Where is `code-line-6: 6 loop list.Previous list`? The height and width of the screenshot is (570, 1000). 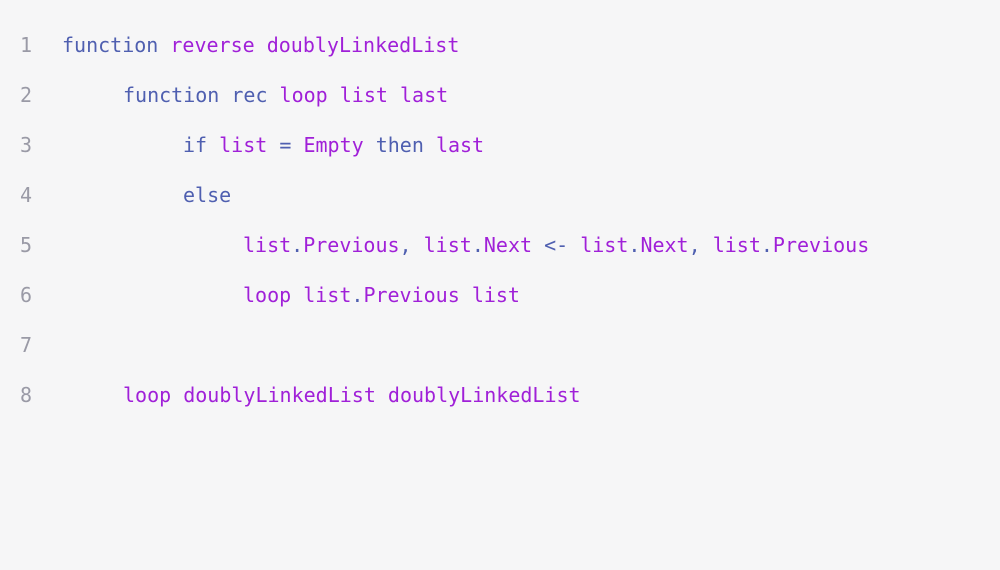 code-line-6: 6 loop list.Previous list is located at coordinates (500, 295).